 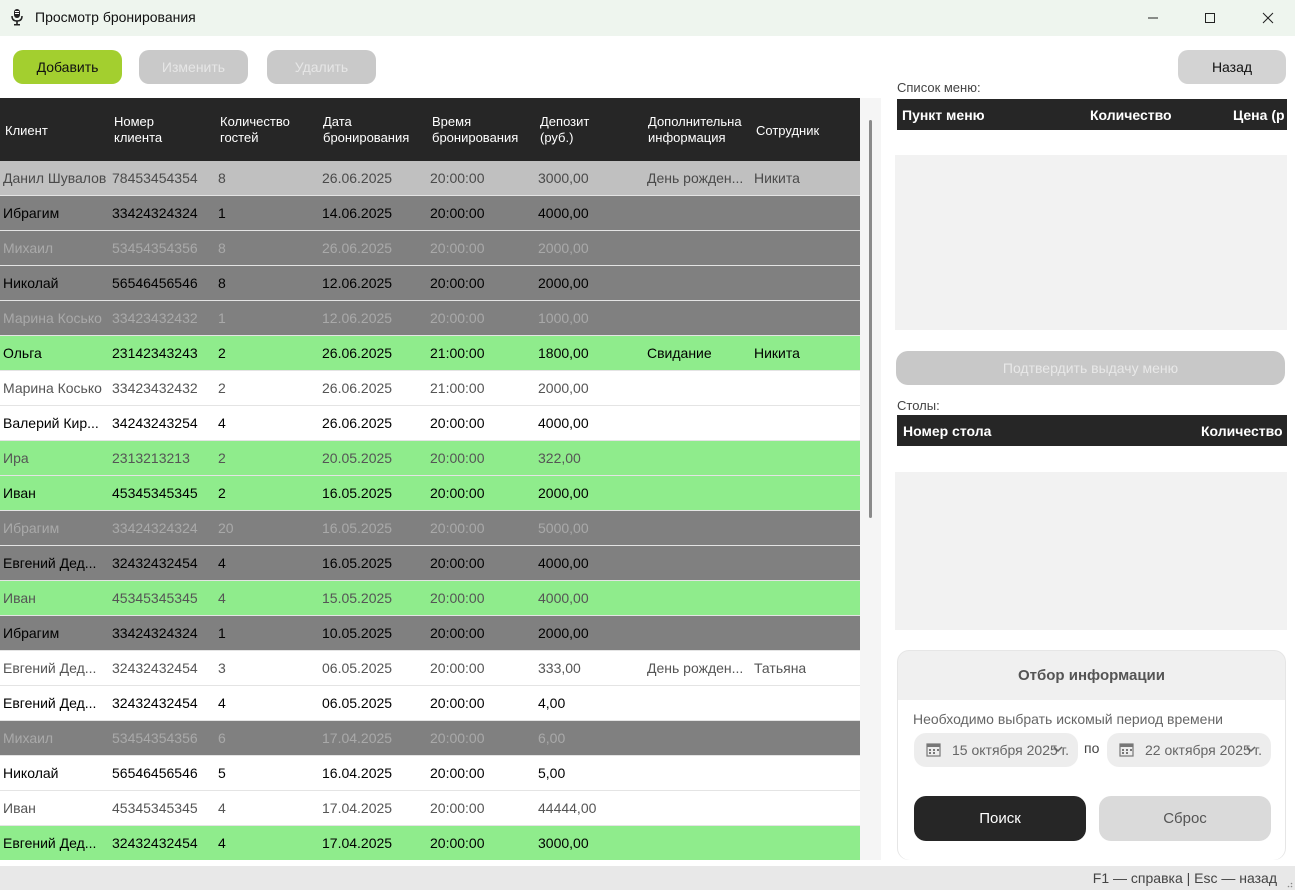 What do you see at coordinates (321, 67) in the screenshot?
I see `delete-button: Удалить` at bounding box center [321, 67].